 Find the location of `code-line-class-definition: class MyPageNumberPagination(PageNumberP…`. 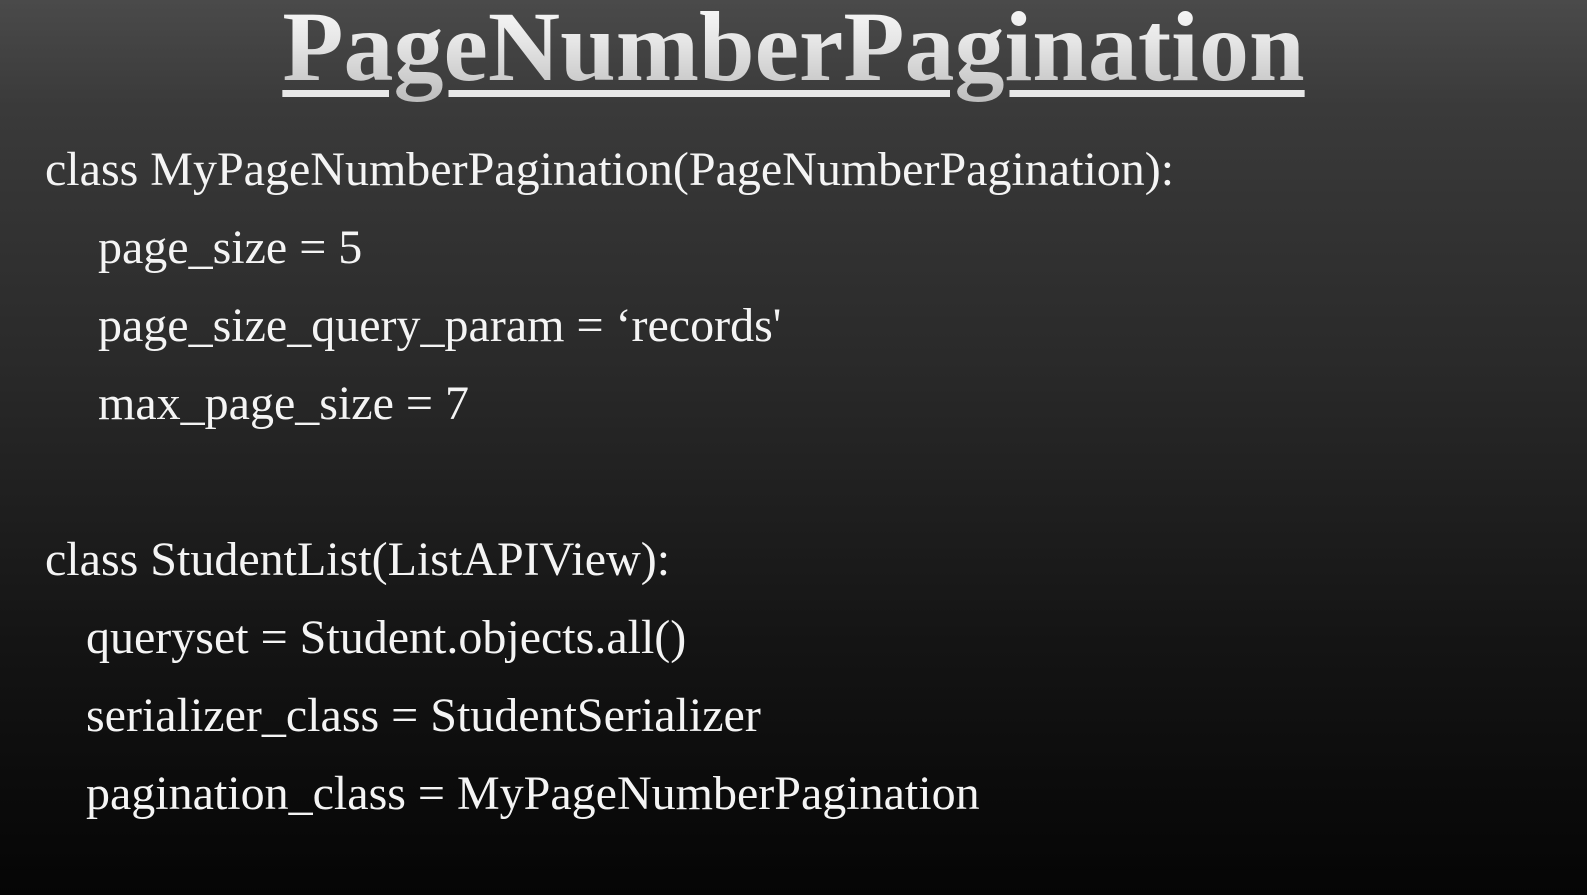

code-line-class-definition: class MyPageNumberPagination(PageNumberP… is located at coordinates (610, 169).